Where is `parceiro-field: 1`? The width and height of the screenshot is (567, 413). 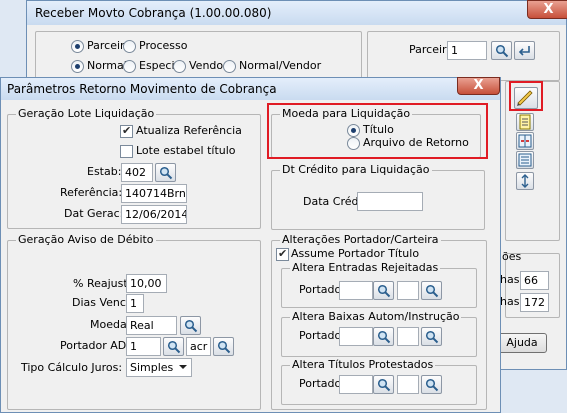
parceiro-field: 1 is located at coordinates (467, 50).